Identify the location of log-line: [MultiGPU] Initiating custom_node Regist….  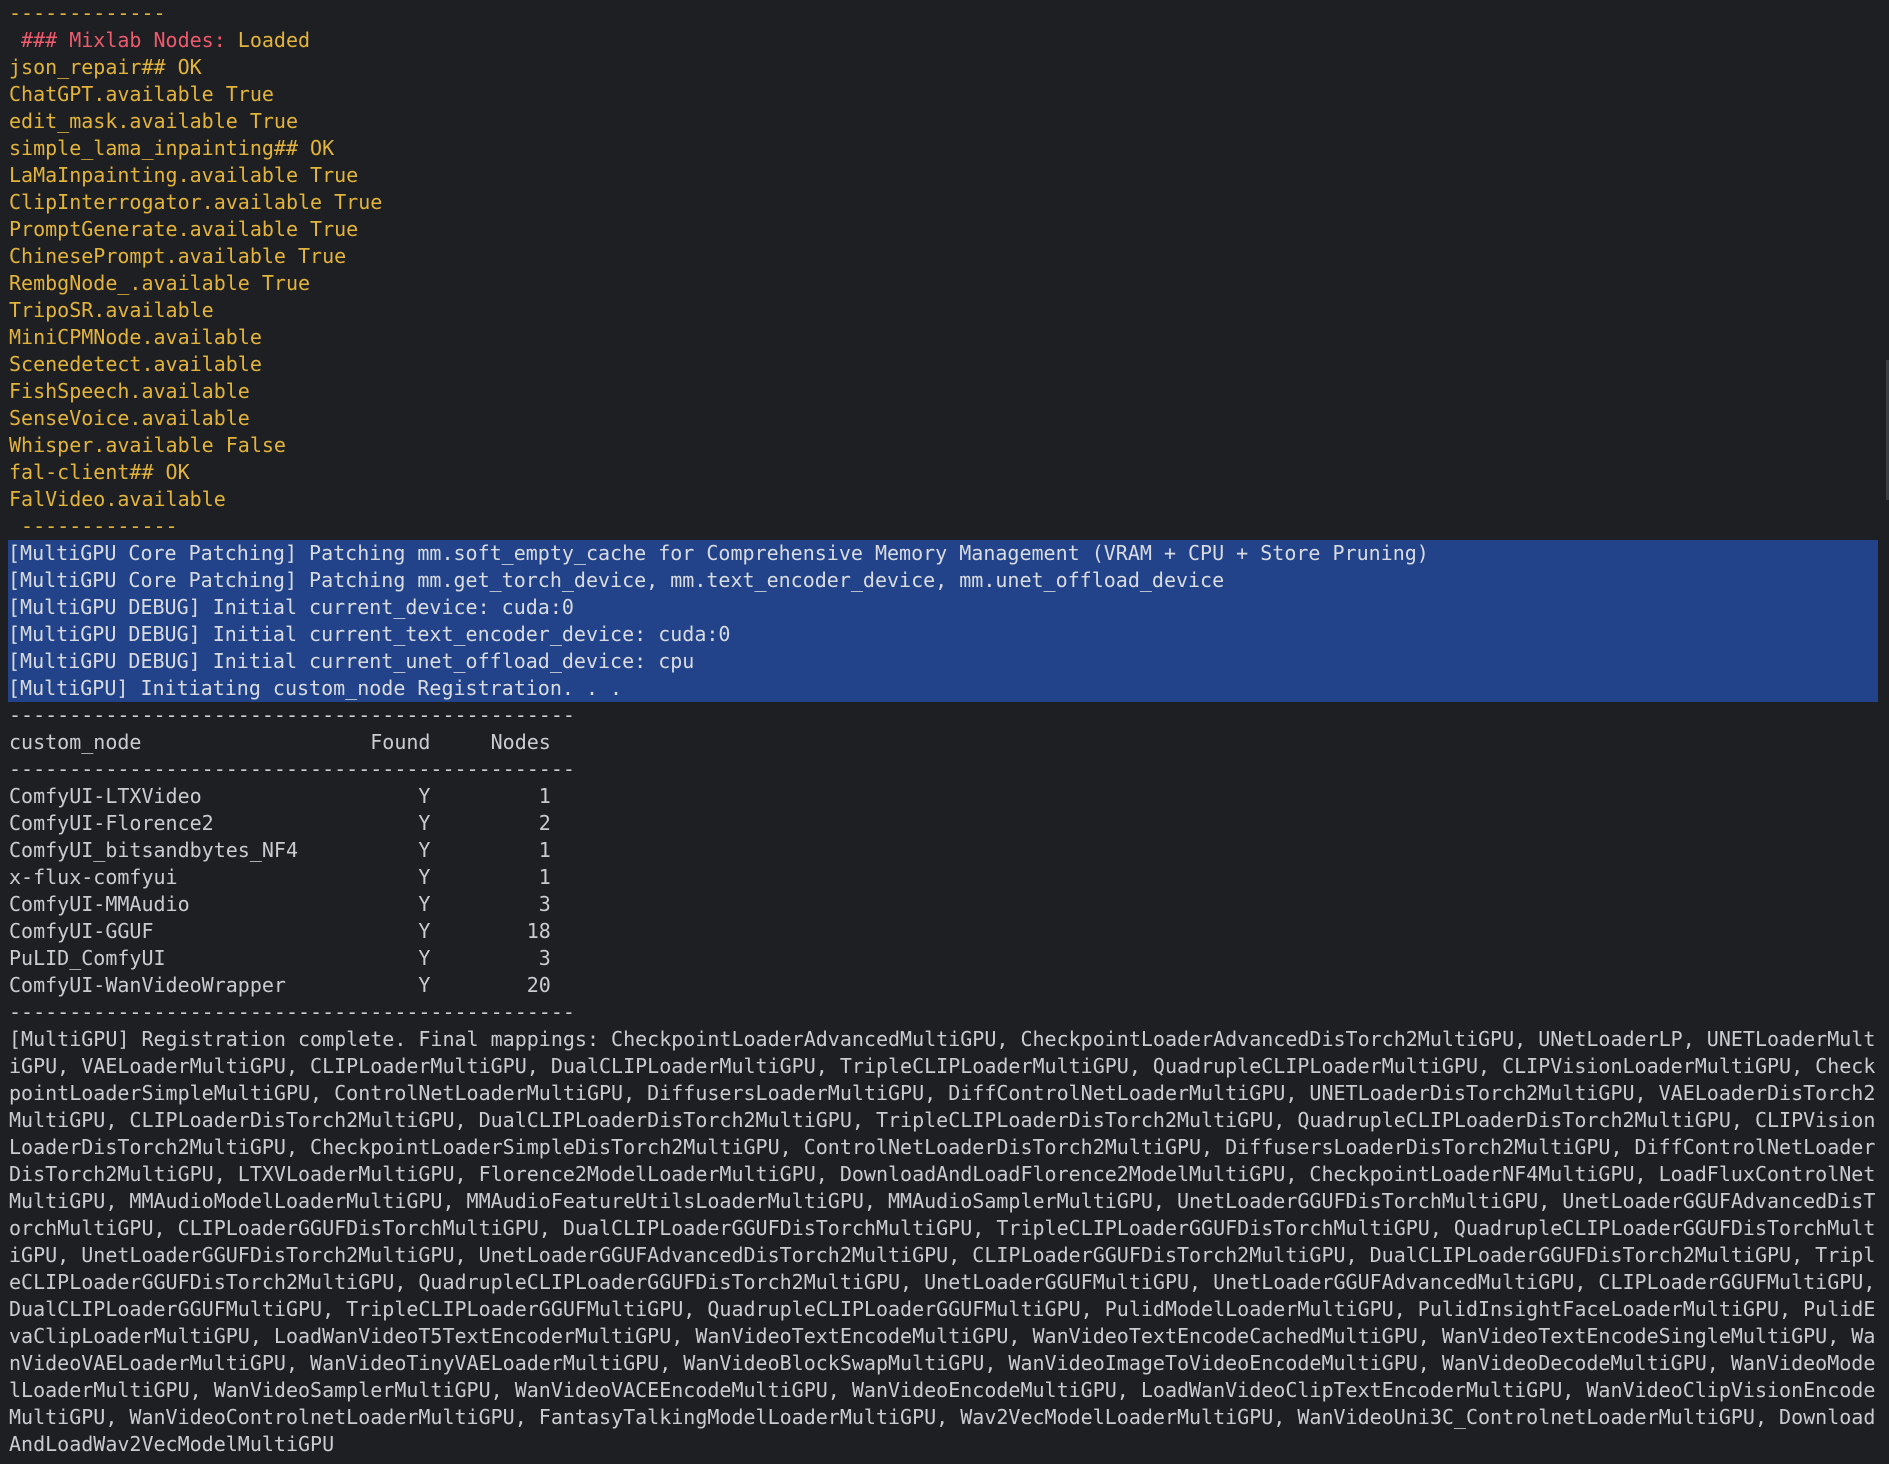
(315, 688).